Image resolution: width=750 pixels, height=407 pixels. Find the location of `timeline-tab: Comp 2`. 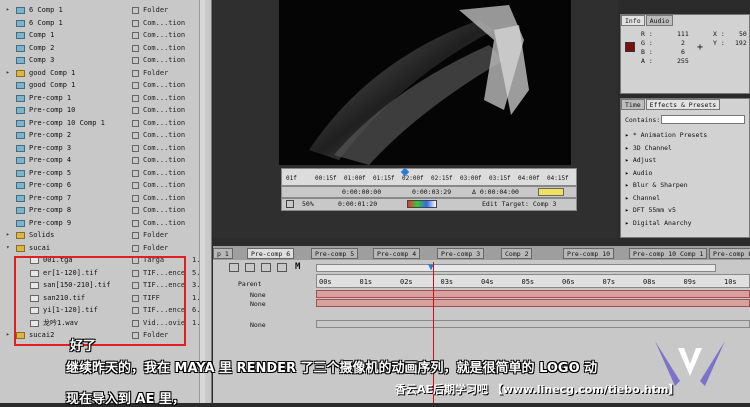

timeline-tab: Comp 2 is located at coordinates (517, 253).